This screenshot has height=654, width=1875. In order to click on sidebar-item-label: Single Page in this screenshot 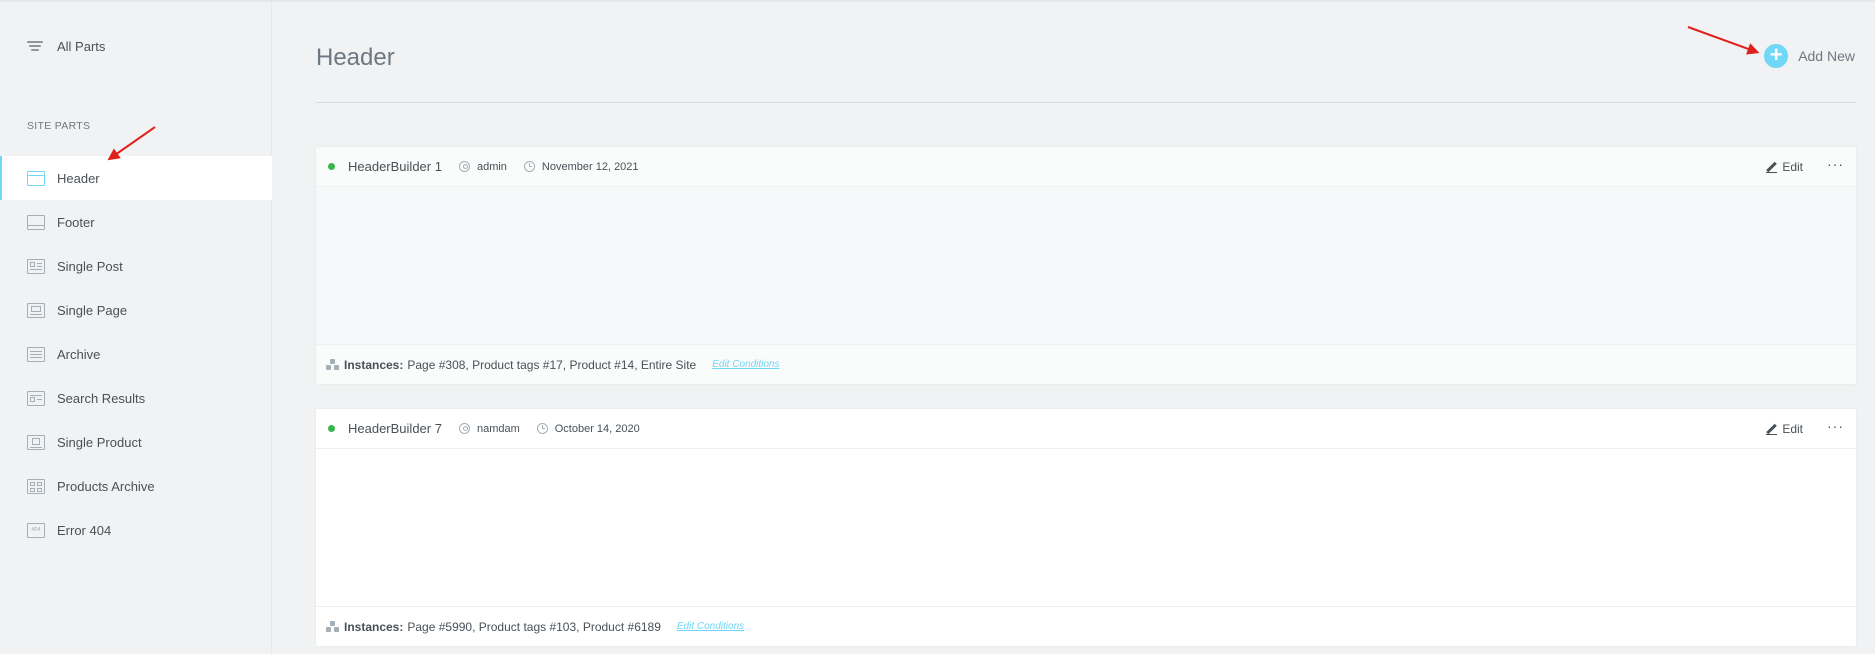, I will do `click(92, 310)`.